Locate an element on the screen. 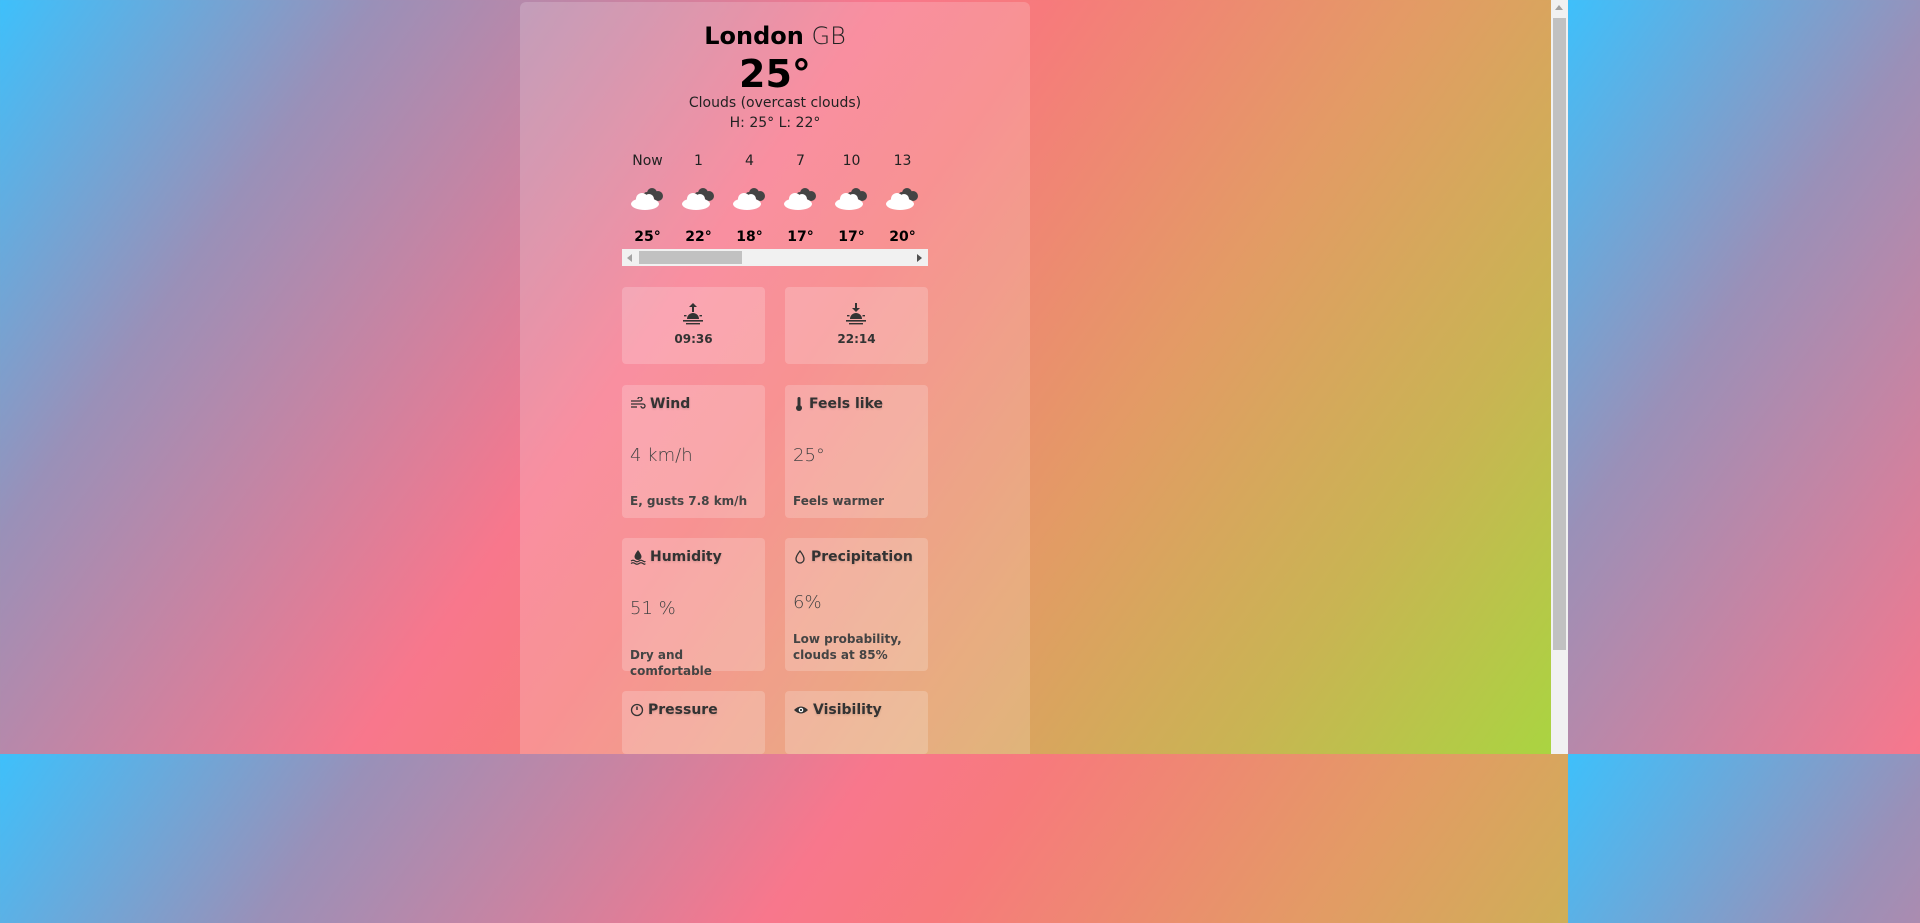 This screenshot has width=1920, height=923. humidity-title: Humidity is located at coordinates (686, 557).